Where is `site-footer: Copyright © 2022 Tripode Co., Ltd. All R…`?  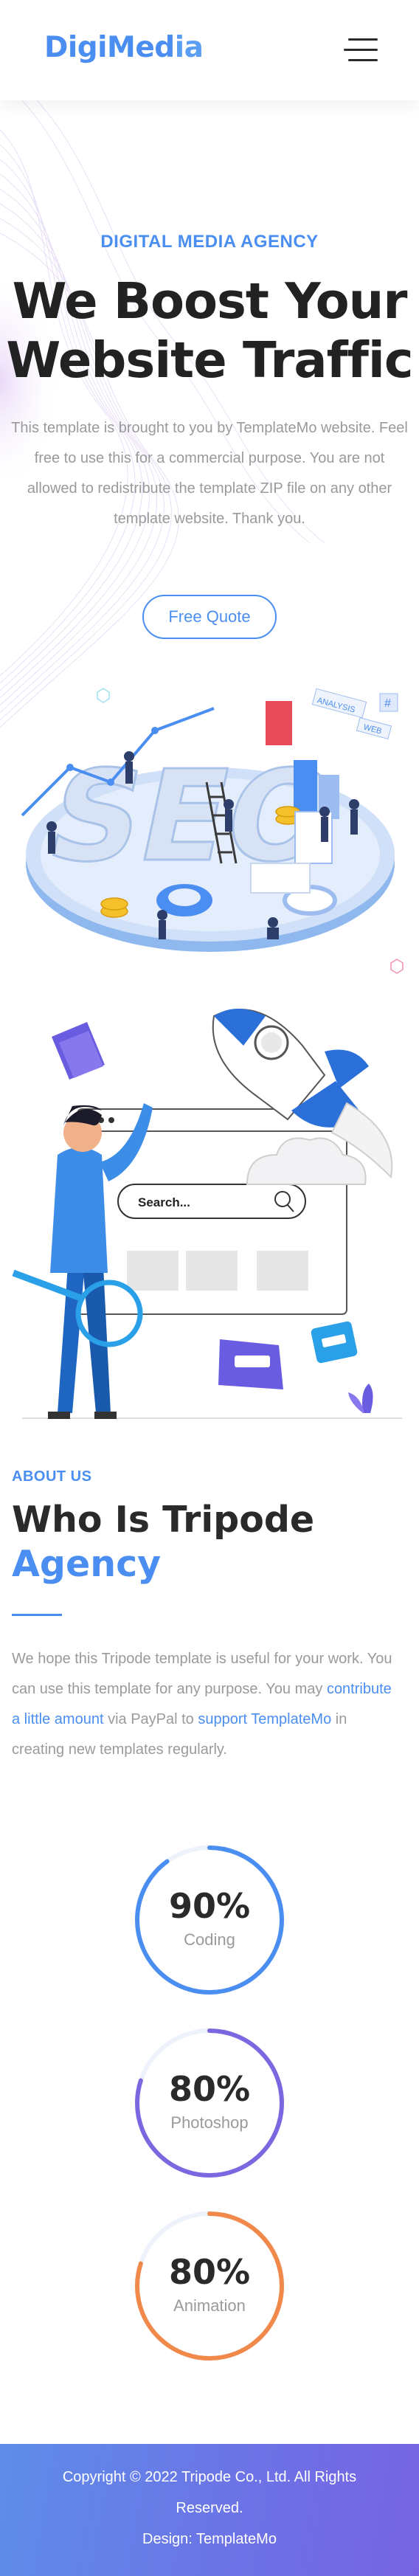
site-footer: Copyright © 2022 Tripode Co., Ltd. All R… is located at coordinates (209, 2510).